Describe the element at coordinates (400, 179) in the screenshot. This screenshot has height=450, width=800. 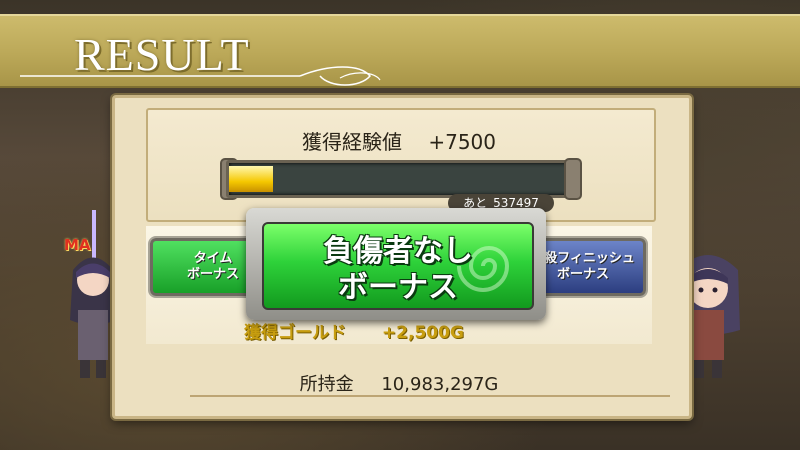
I see `exp-progress-bar` at that location.